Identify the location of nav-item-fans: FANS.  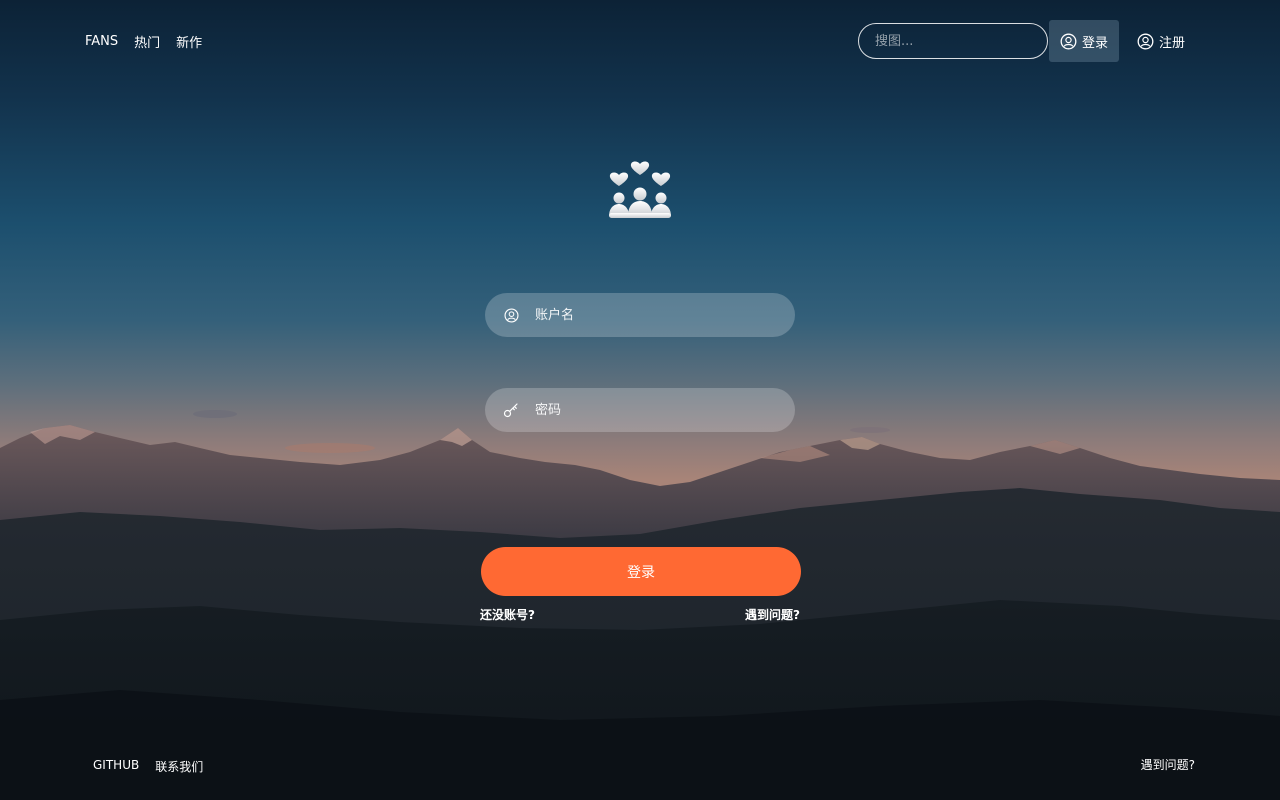
(101, 41).